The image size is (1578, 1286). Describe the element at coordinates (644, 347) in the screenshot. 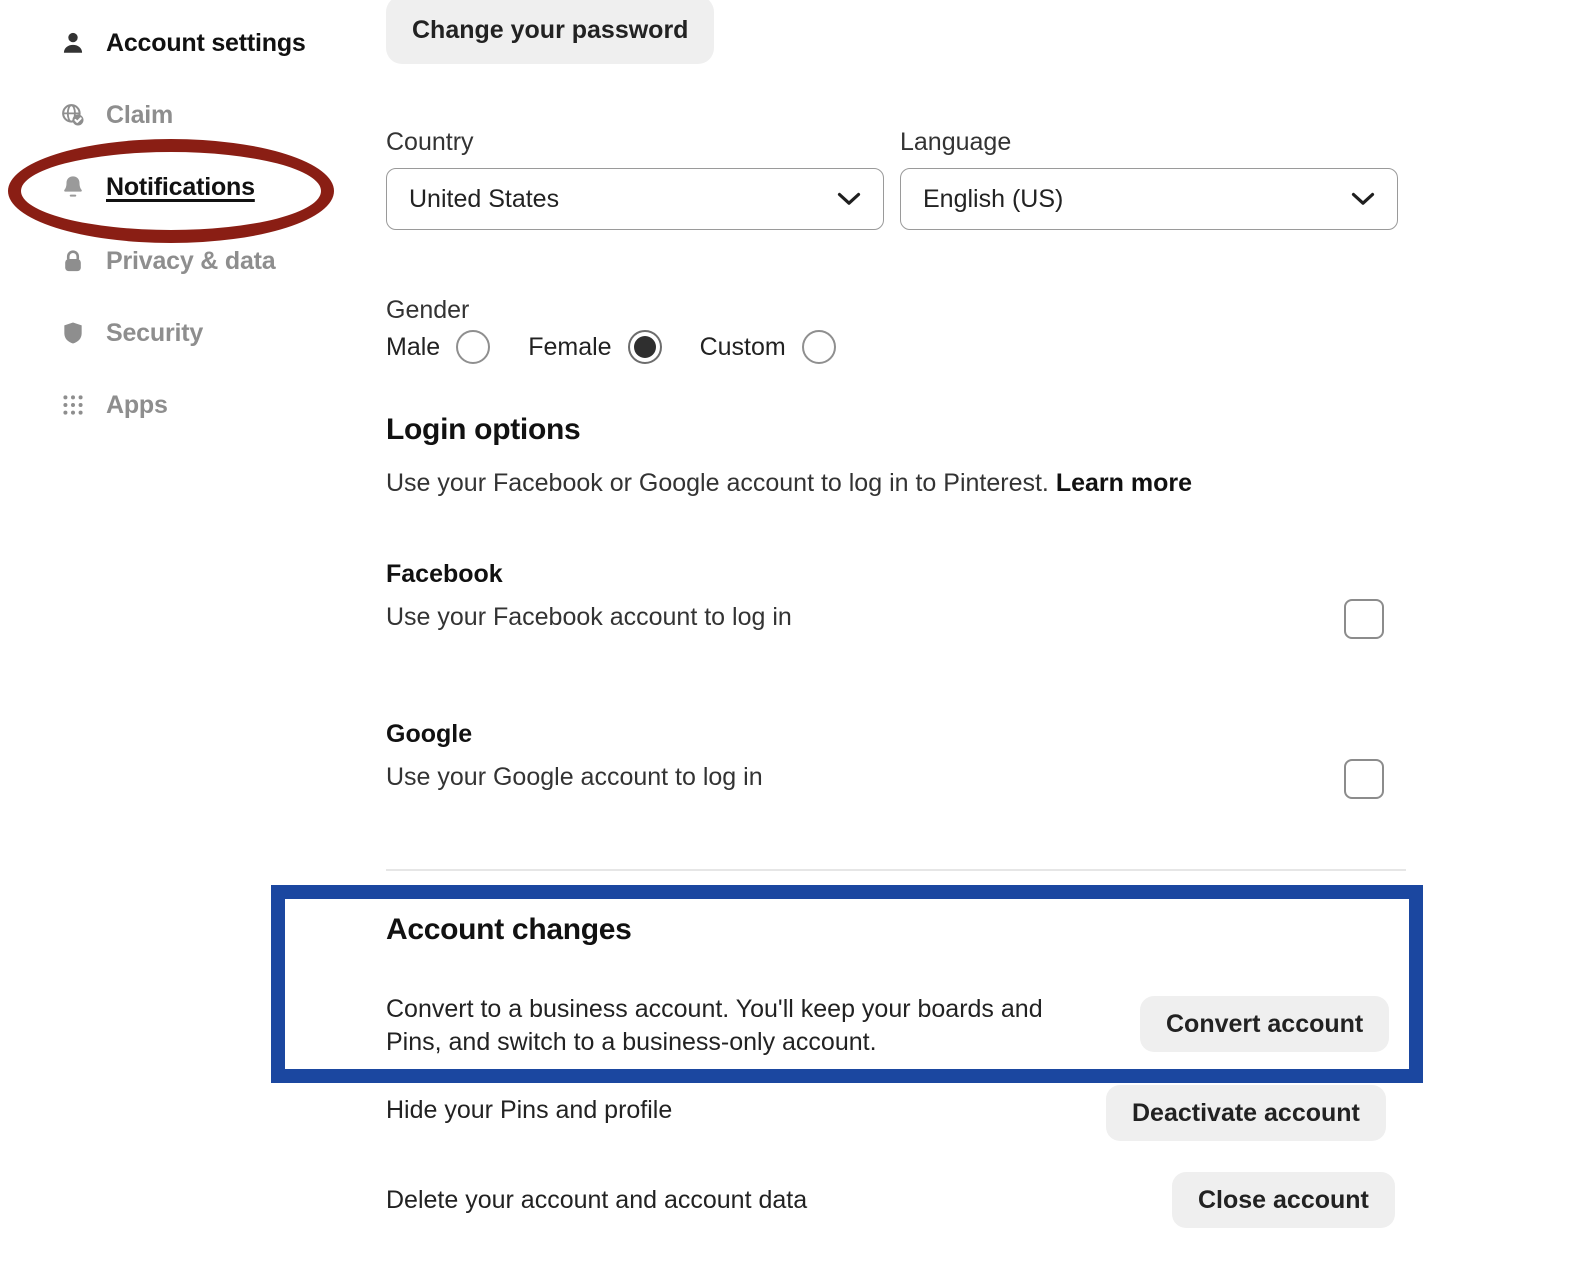

I see `radio-female` at that location.